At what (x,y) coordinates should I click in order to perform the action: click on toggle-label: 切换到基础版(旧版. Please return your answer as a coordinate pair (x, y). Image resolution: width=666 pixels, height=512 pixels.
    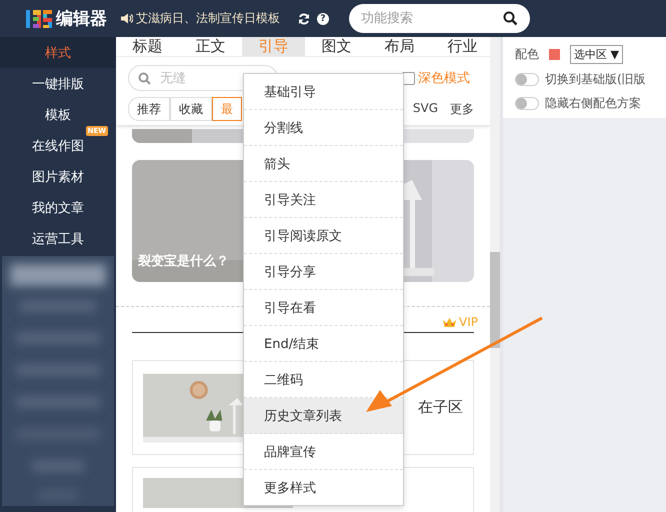
    Looking at the image, I should click on (595, 79).